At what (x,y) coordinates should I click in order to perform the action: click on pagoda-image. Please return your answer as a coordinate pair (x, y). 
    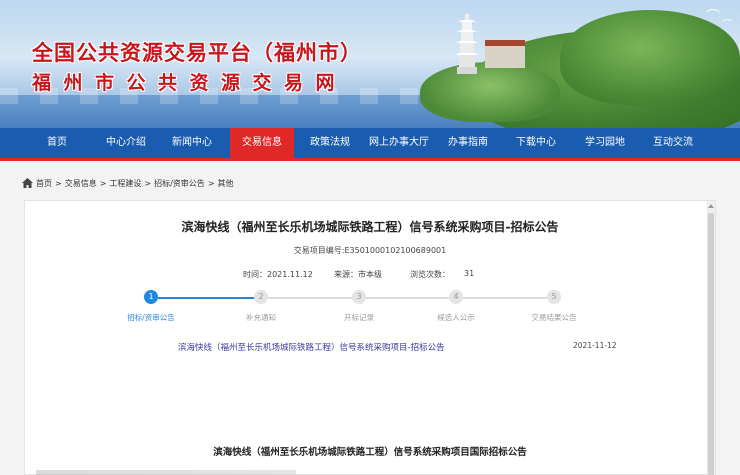
    Looking at the image, I should click on (467, 44).